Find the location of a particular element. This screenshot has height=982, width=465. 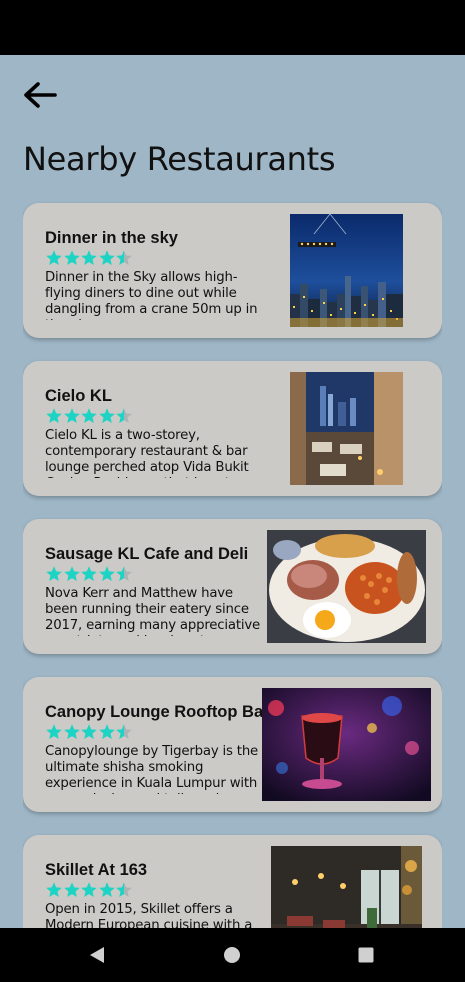

restaurant-name: Canopy Lounge Rooftop Bar is located at coordinates (157, 712).